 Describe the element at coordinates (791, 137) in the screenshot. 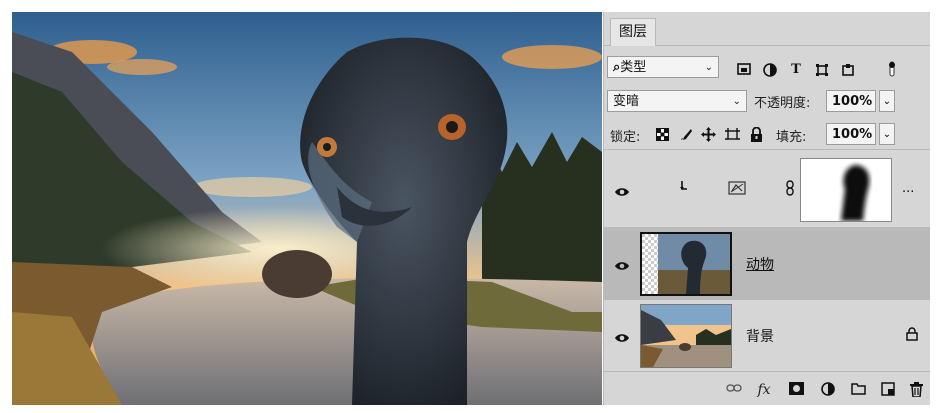

I see `fill-label: 填充:` at that location.